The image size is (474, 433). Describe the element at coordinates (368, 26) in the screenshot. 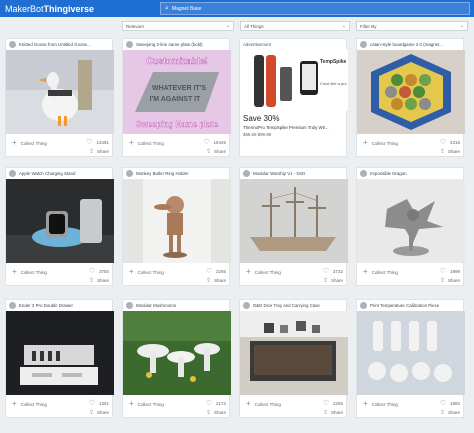

I see `filter-label: Filter By` at that location.